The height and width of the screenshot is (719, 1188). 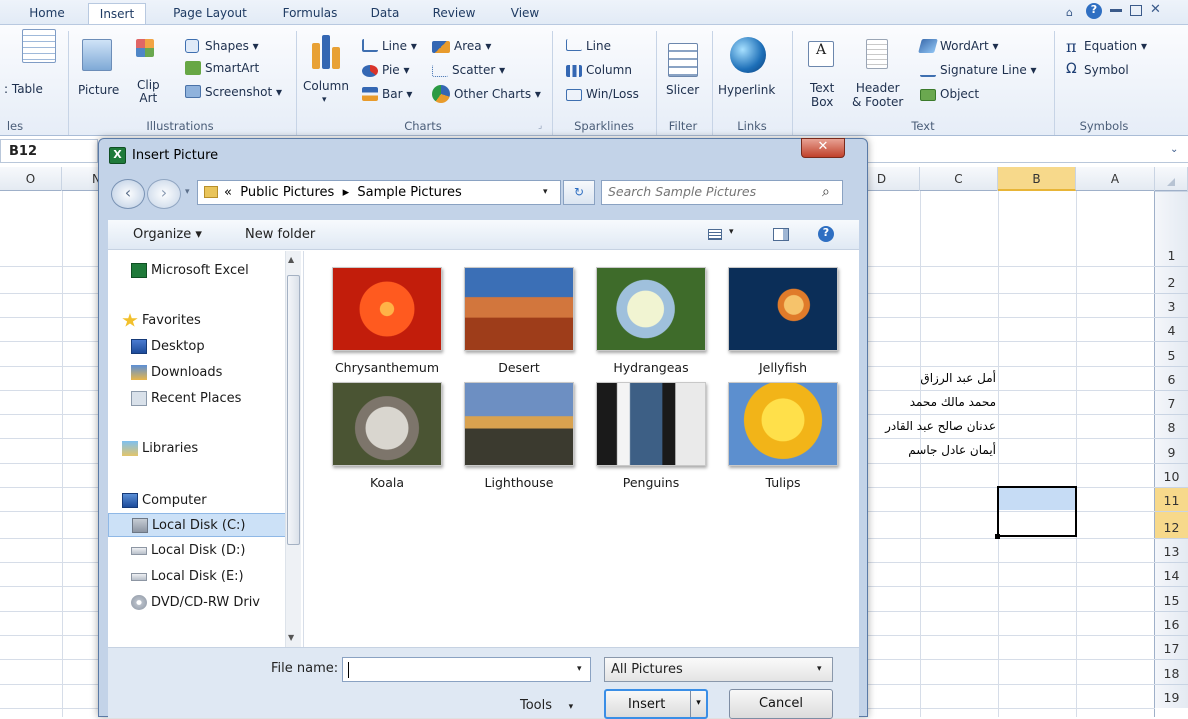 I want to click on other-charts-button: Other Charts ▾, so click(x=497, y=94).